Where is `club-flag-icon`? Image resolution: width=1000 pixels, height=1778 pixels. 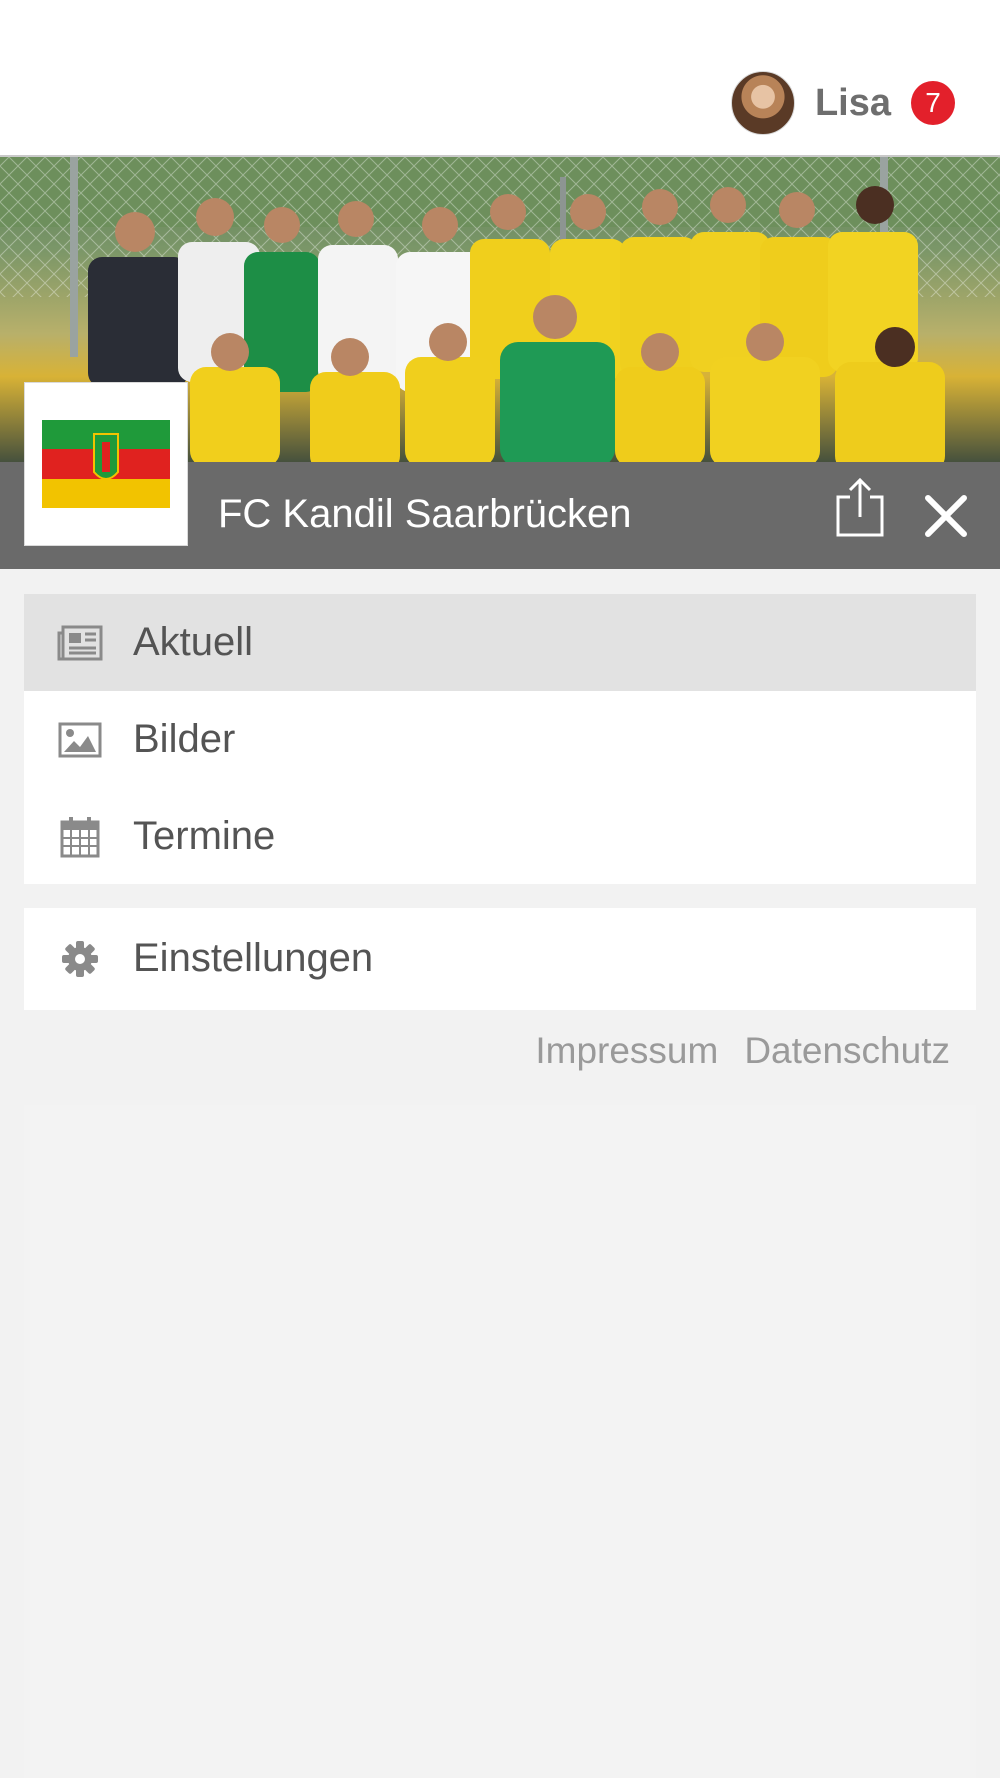 club-flag-icon is located at coordinates (106, 464).